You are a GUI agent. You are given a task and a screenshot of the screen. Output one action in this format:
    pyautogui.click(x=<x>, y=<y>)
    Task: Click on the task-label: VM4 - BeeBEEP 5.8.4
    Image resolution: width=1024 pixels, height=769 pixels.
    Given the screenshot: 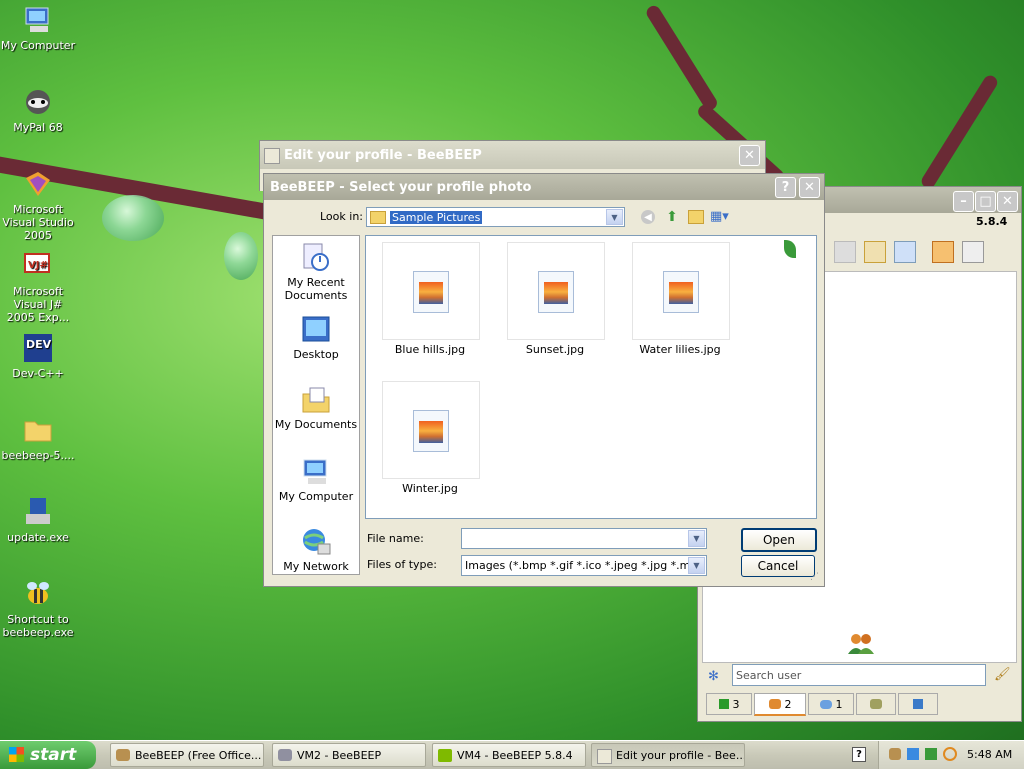 What is the action you would take?
    pyautogui.click(x=515, y=755)
    